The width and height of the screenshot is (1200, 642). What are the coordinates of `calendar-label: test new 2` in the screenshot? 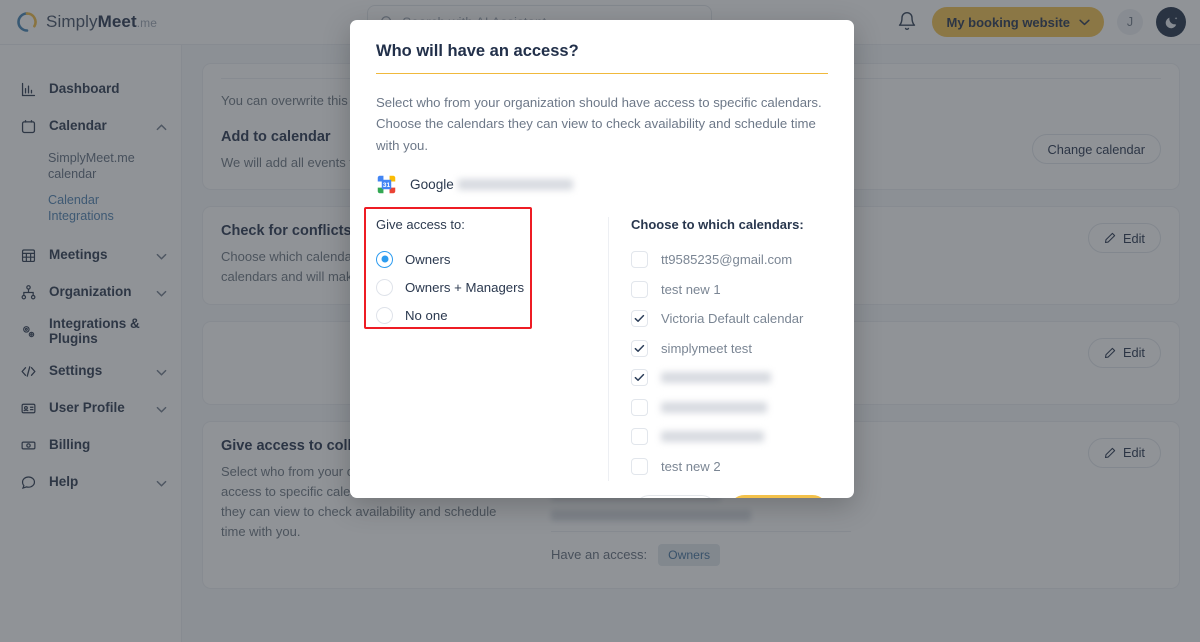 It's located at (691, 466).